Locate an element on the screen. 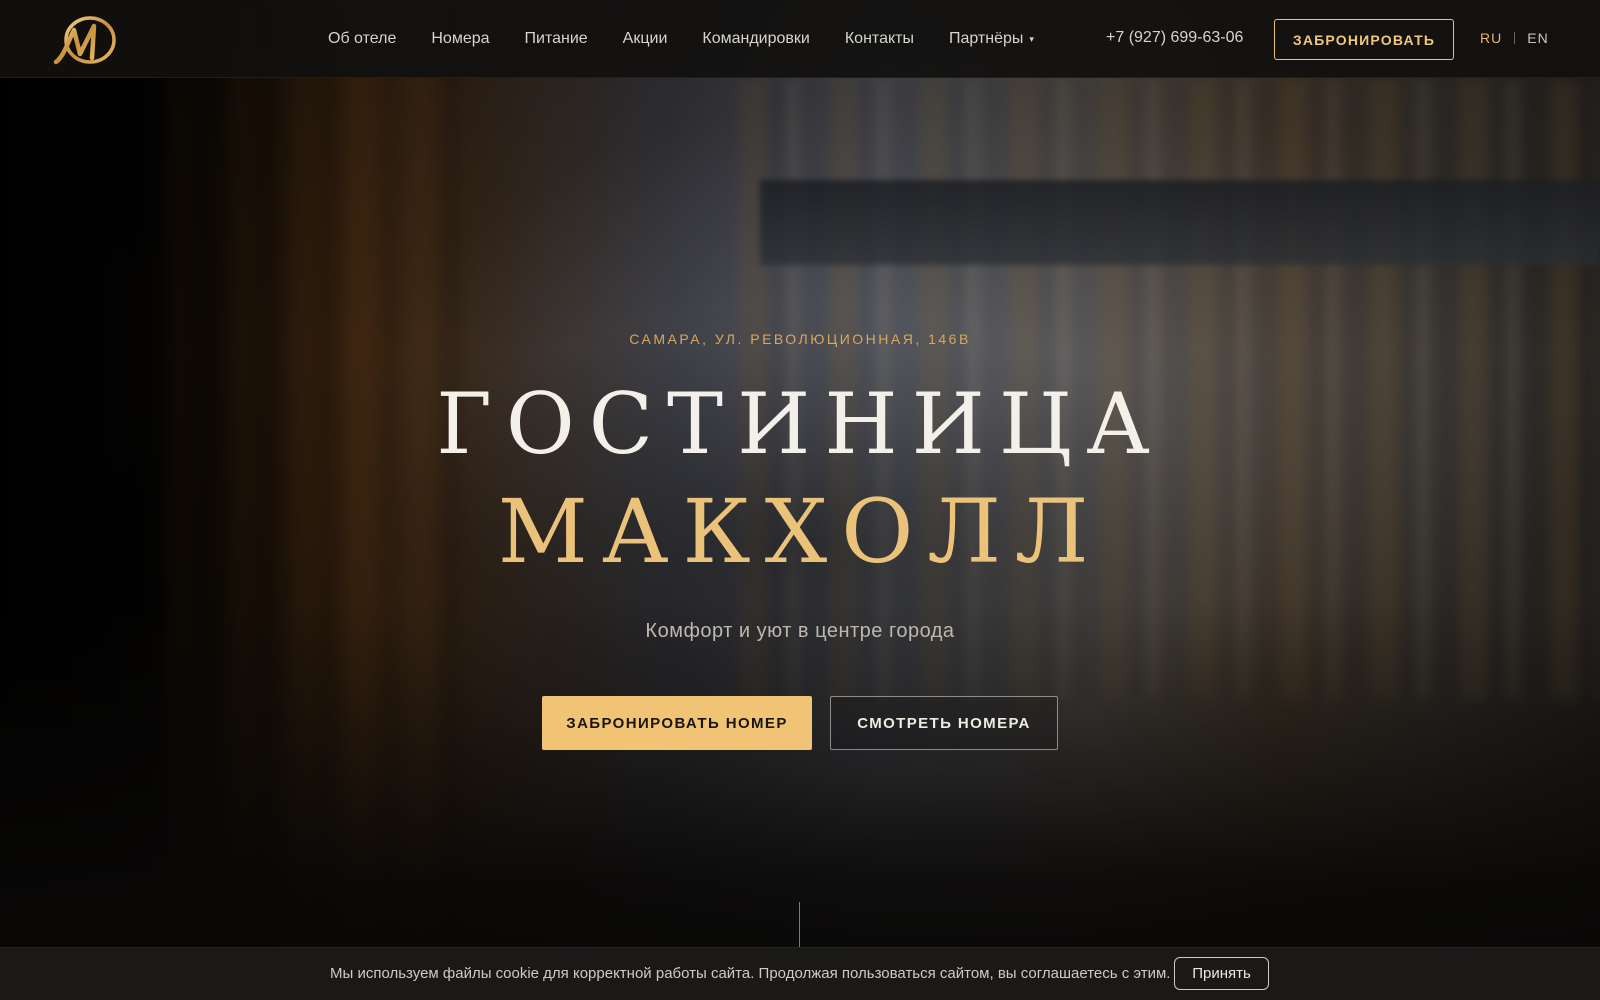  nav-label: Номера is located at coordinates (460, 38).